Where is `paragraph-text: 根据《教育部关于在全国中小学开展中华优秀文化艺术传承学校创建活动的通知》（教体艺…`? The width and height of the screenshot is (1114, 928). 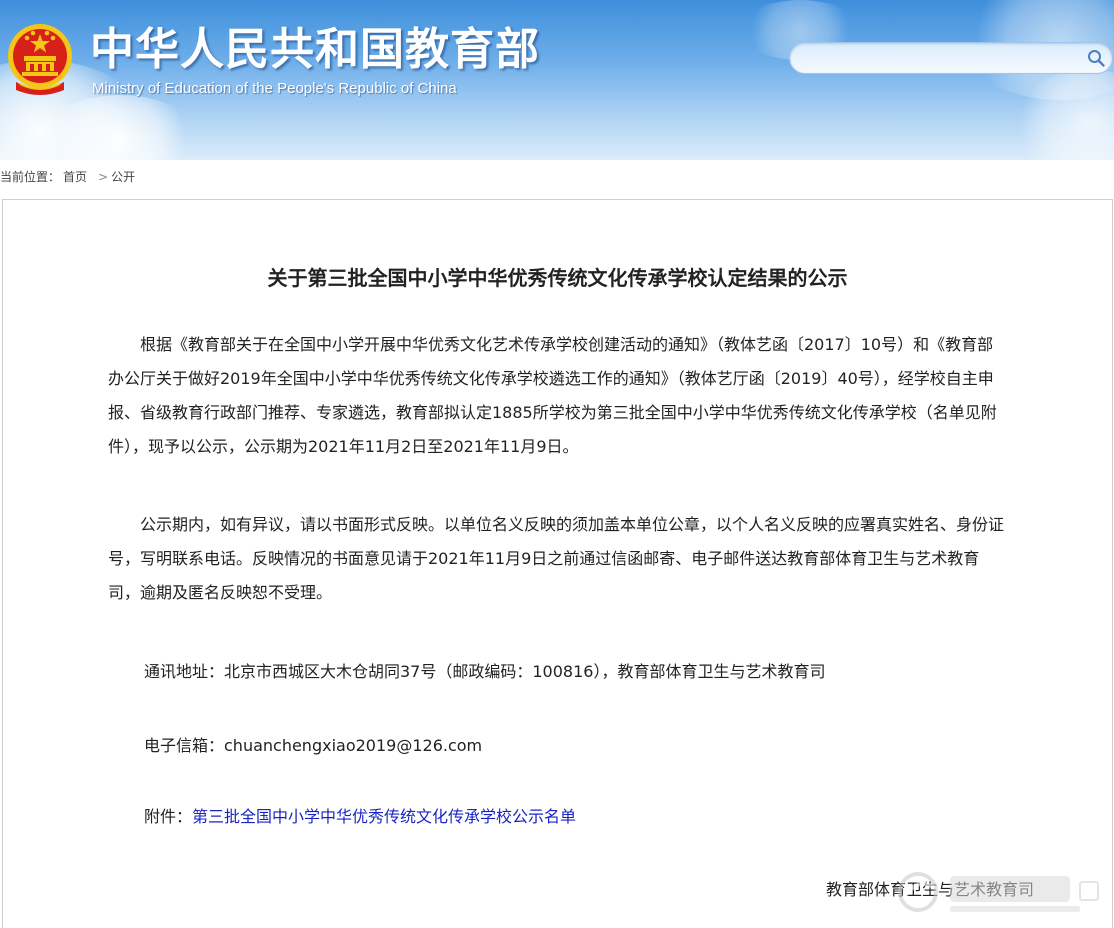 paragraph-text: 根据《教育部关于在全国中小学开展中华优秀文化艺术传承学校创建活动的通知》（教体艺… is located at coordinates (552, 395).